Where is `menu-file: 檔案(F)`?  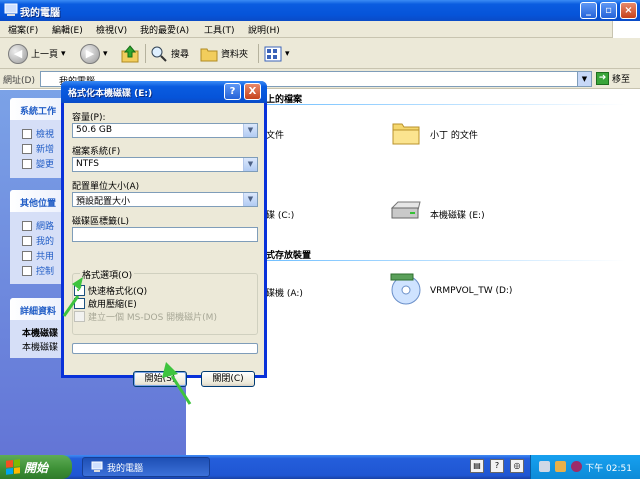 menu-file: 檔案(F) is located at coordinates (23, 29).